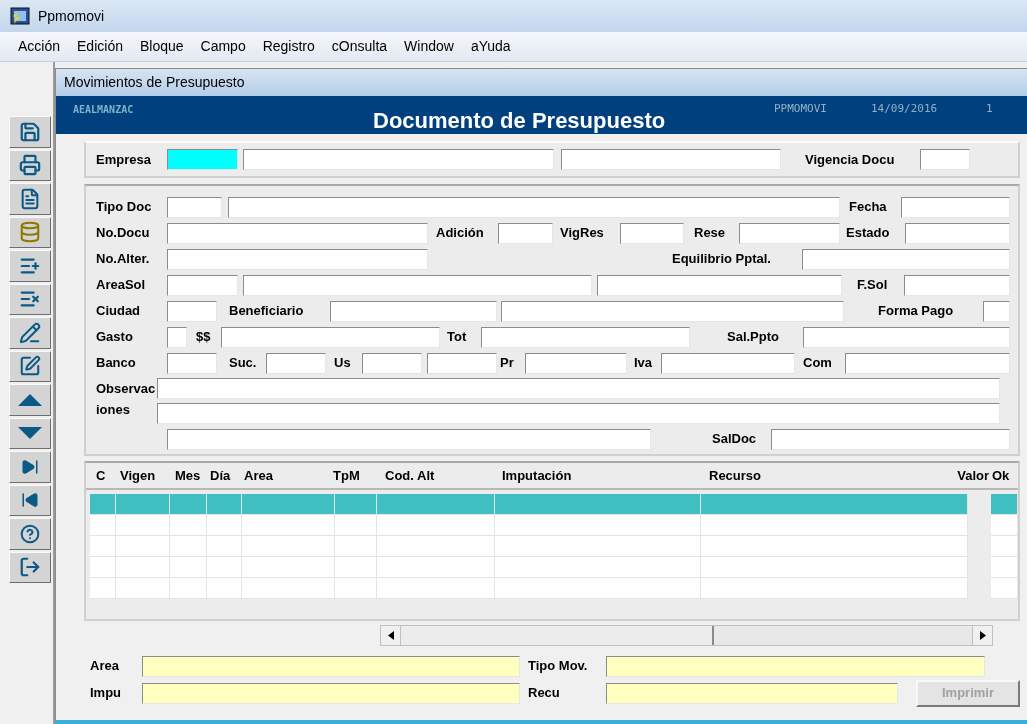  I want to click on help-button, so click(30, 534).